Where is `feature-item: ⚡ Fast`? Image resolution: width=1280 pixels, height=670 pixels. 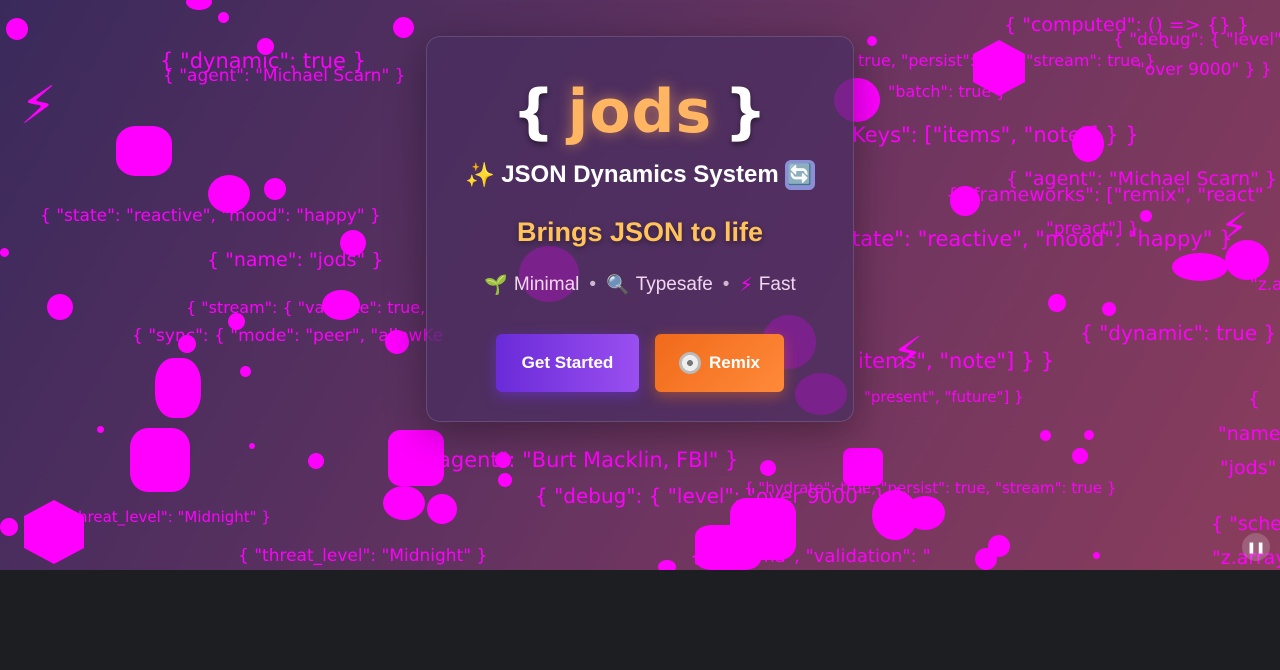 feature-item: ⚡ Fast is located at coordinates (767, 285).